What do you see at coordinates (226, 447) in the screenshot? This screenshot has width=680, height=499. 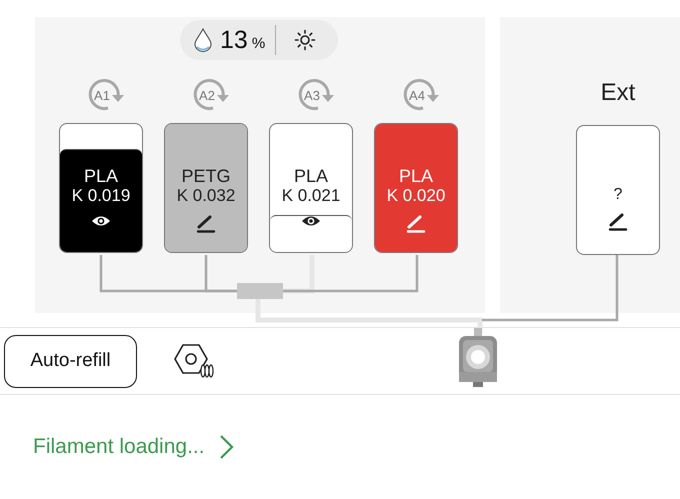 I see `chevron-right-icon` at bounding box center [226, 447].